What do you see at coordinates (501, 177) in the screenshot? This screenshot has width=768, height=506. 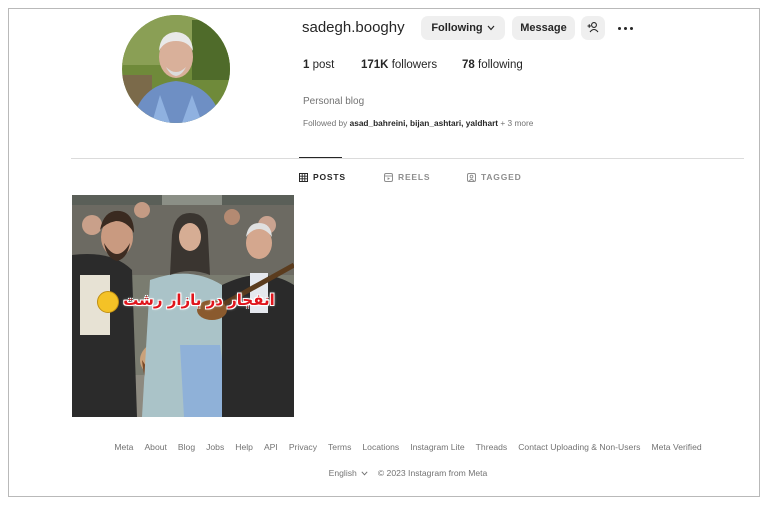 I see `tab-tagged-label: TAGGED` at bounding box center [501, 177].